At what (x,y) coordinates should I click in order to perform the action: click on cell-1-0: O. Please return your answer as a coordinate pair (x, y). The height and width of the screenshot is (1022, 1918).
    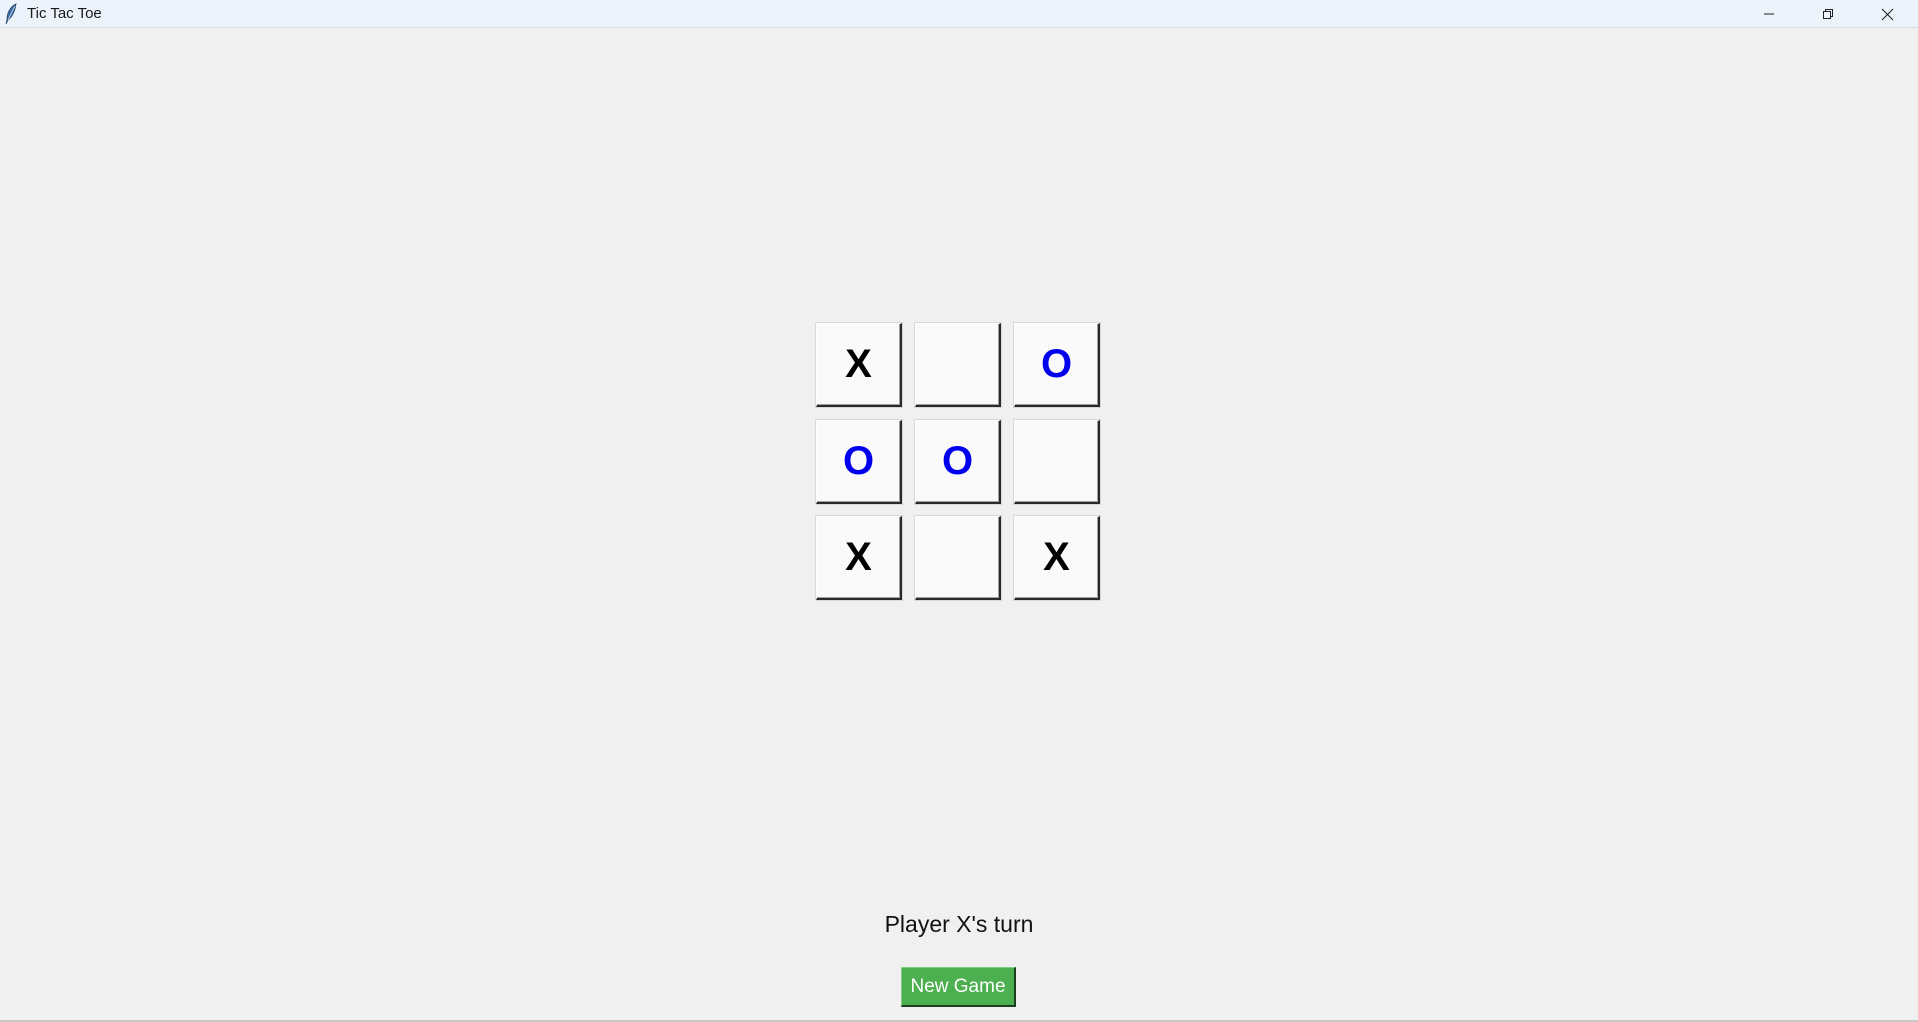
    Looking at the image, I should click on (859, 462).